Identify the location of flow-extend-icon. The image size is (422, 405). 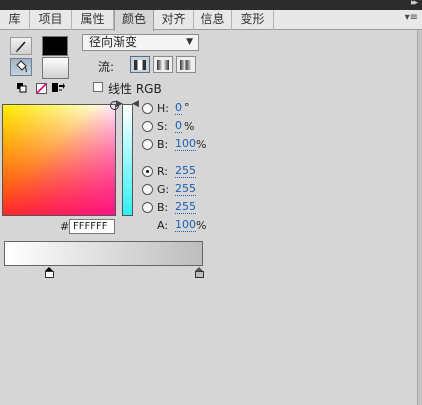
(140, 65).